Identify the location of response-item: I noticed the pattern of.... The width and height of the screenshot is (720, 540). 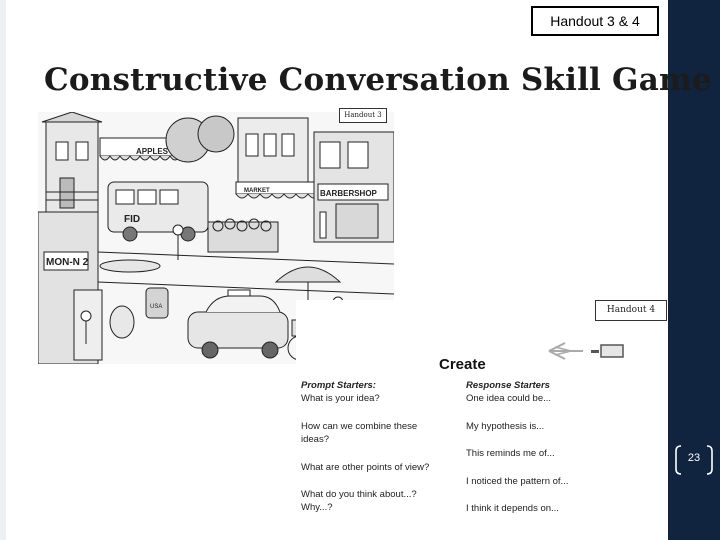
(517, 481).